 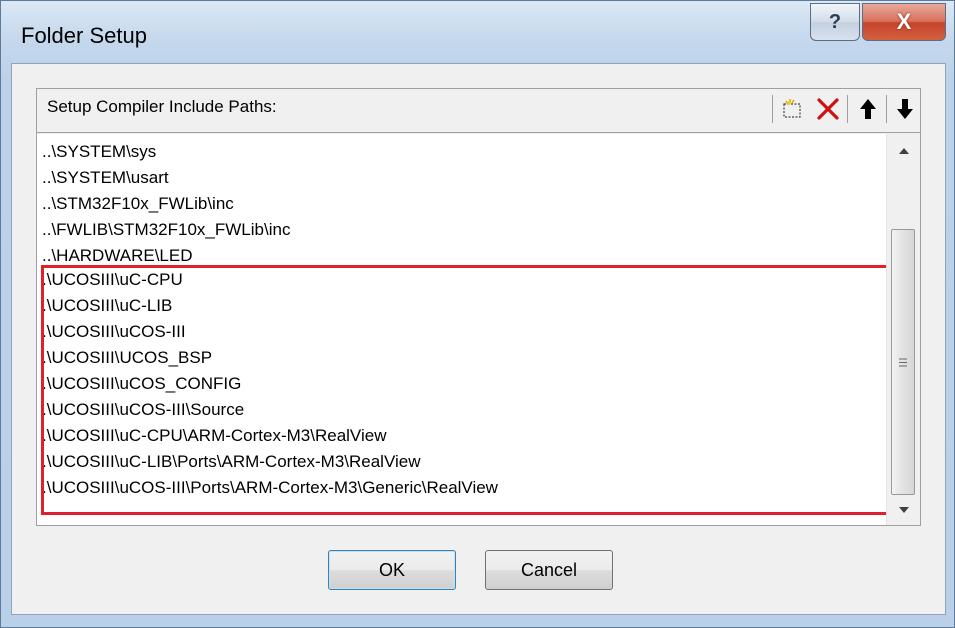 I want to click on new-folder-button, so click(x=793, y=109).